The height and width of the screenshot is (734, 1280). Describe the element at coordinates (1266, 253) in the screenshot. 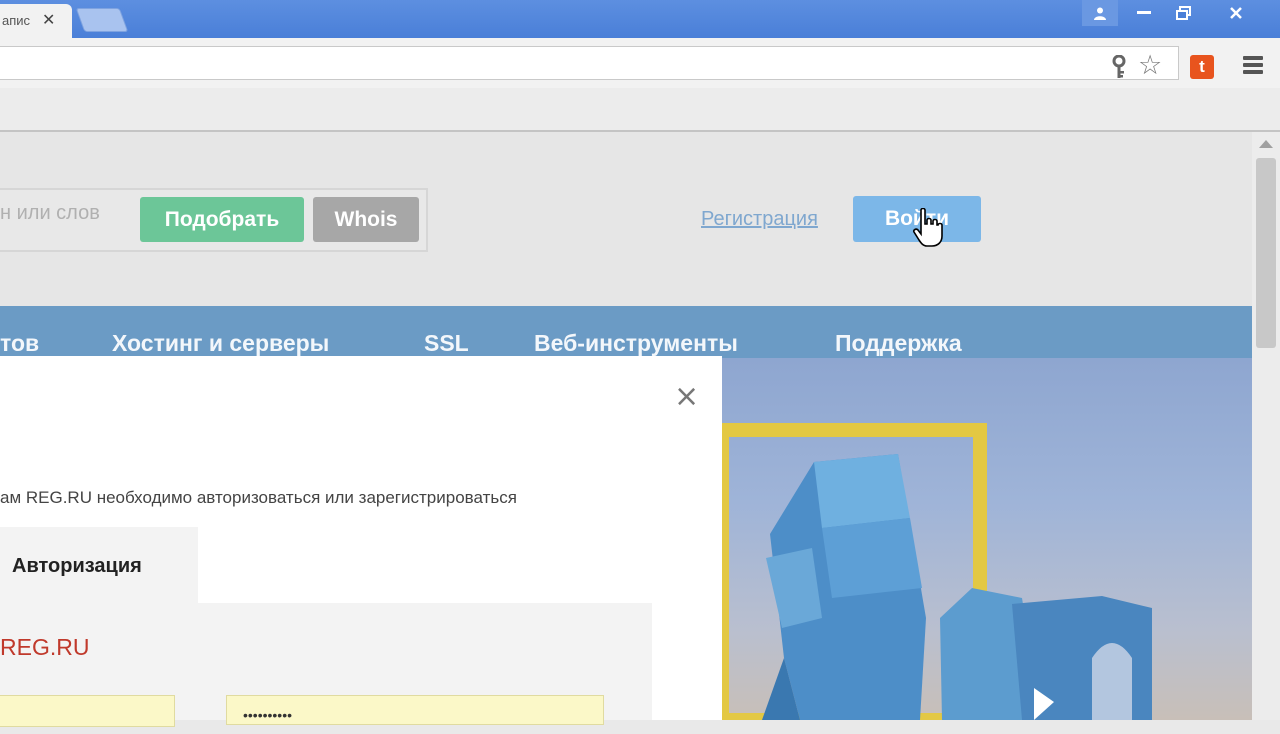

I see `scroll-thumb` at that location.